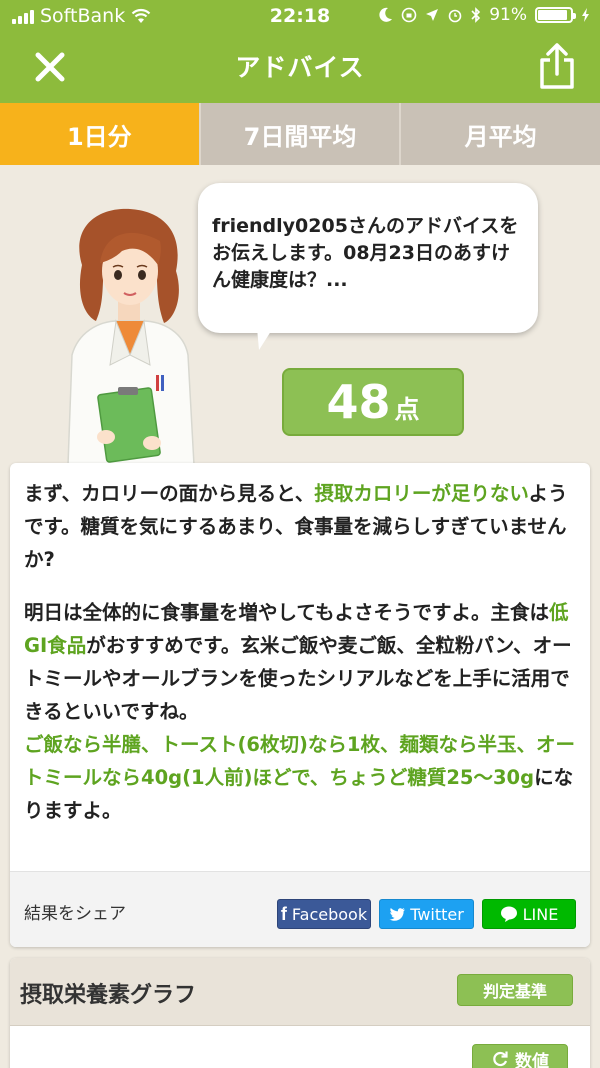 The width and height of the screenshot is (600, 1068). Describe the element at coordinates (283, 913) in the screenshot. I see `facebook-icon: f` at that location.